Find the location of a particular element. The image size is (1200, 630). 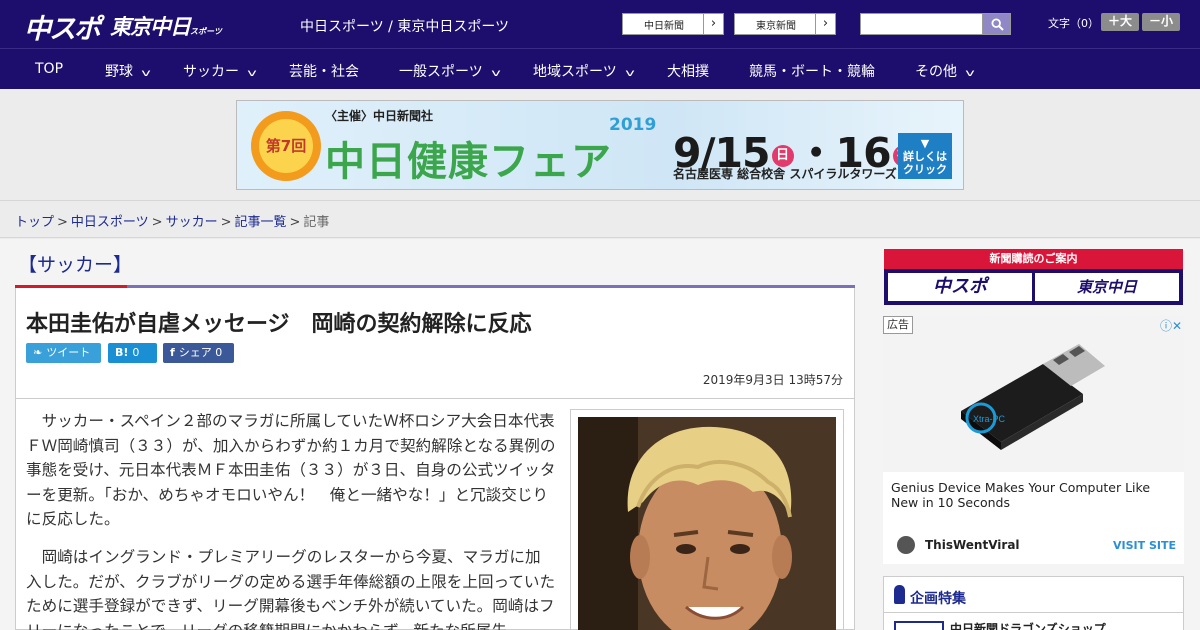

banner-venue: 名古屋医専 総合校舎 スパイラルタワーズ is located at coordinates (785, 174).